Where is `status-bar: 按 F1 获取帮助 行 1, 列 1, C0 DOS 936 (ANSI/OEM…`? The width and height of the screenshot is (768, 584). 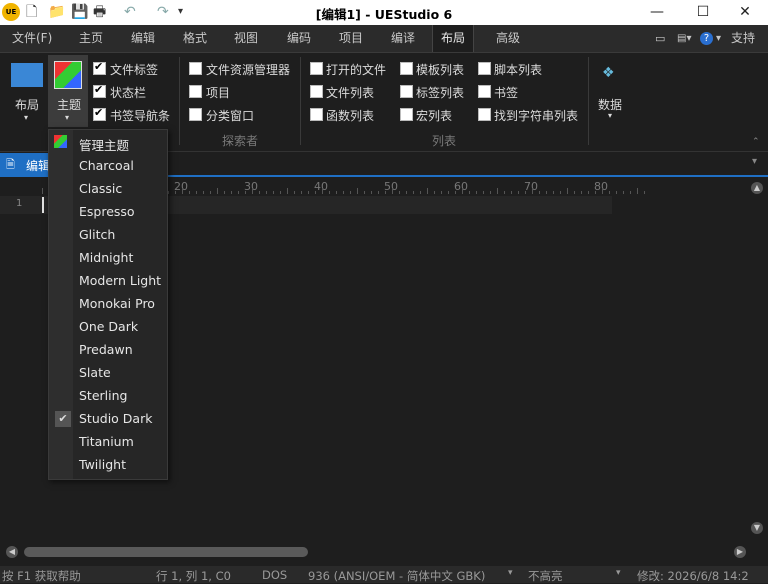
status-bar: 按 F1 获取帮助 行 1, 列 1, C0 DOS 936 (ANSI/OEM… is located at coordinates (384, 574).